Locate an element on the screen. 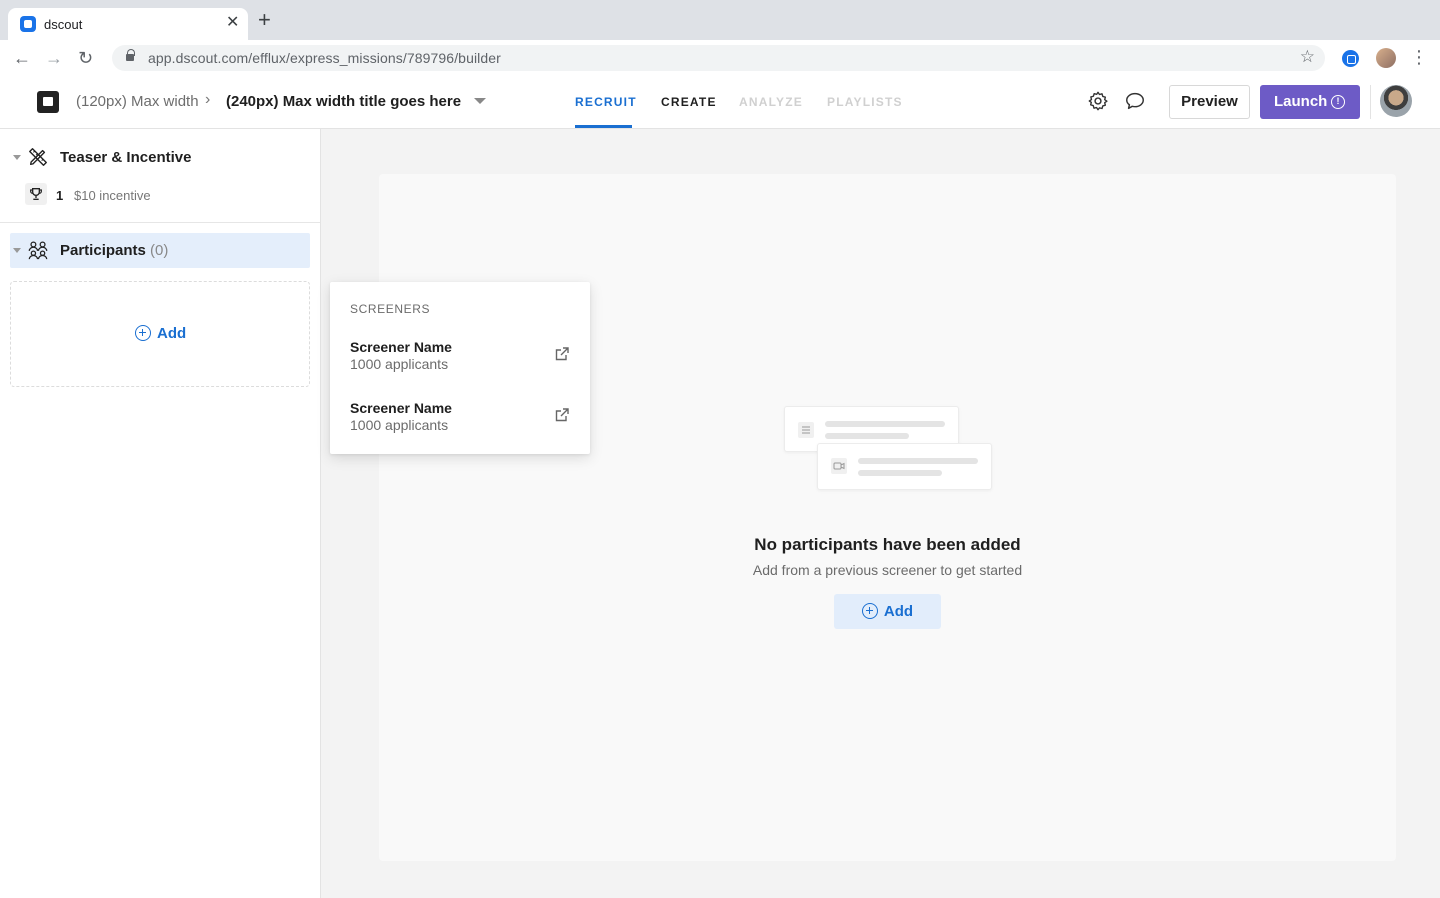  header-divider is located at coordinates (1370, 102).